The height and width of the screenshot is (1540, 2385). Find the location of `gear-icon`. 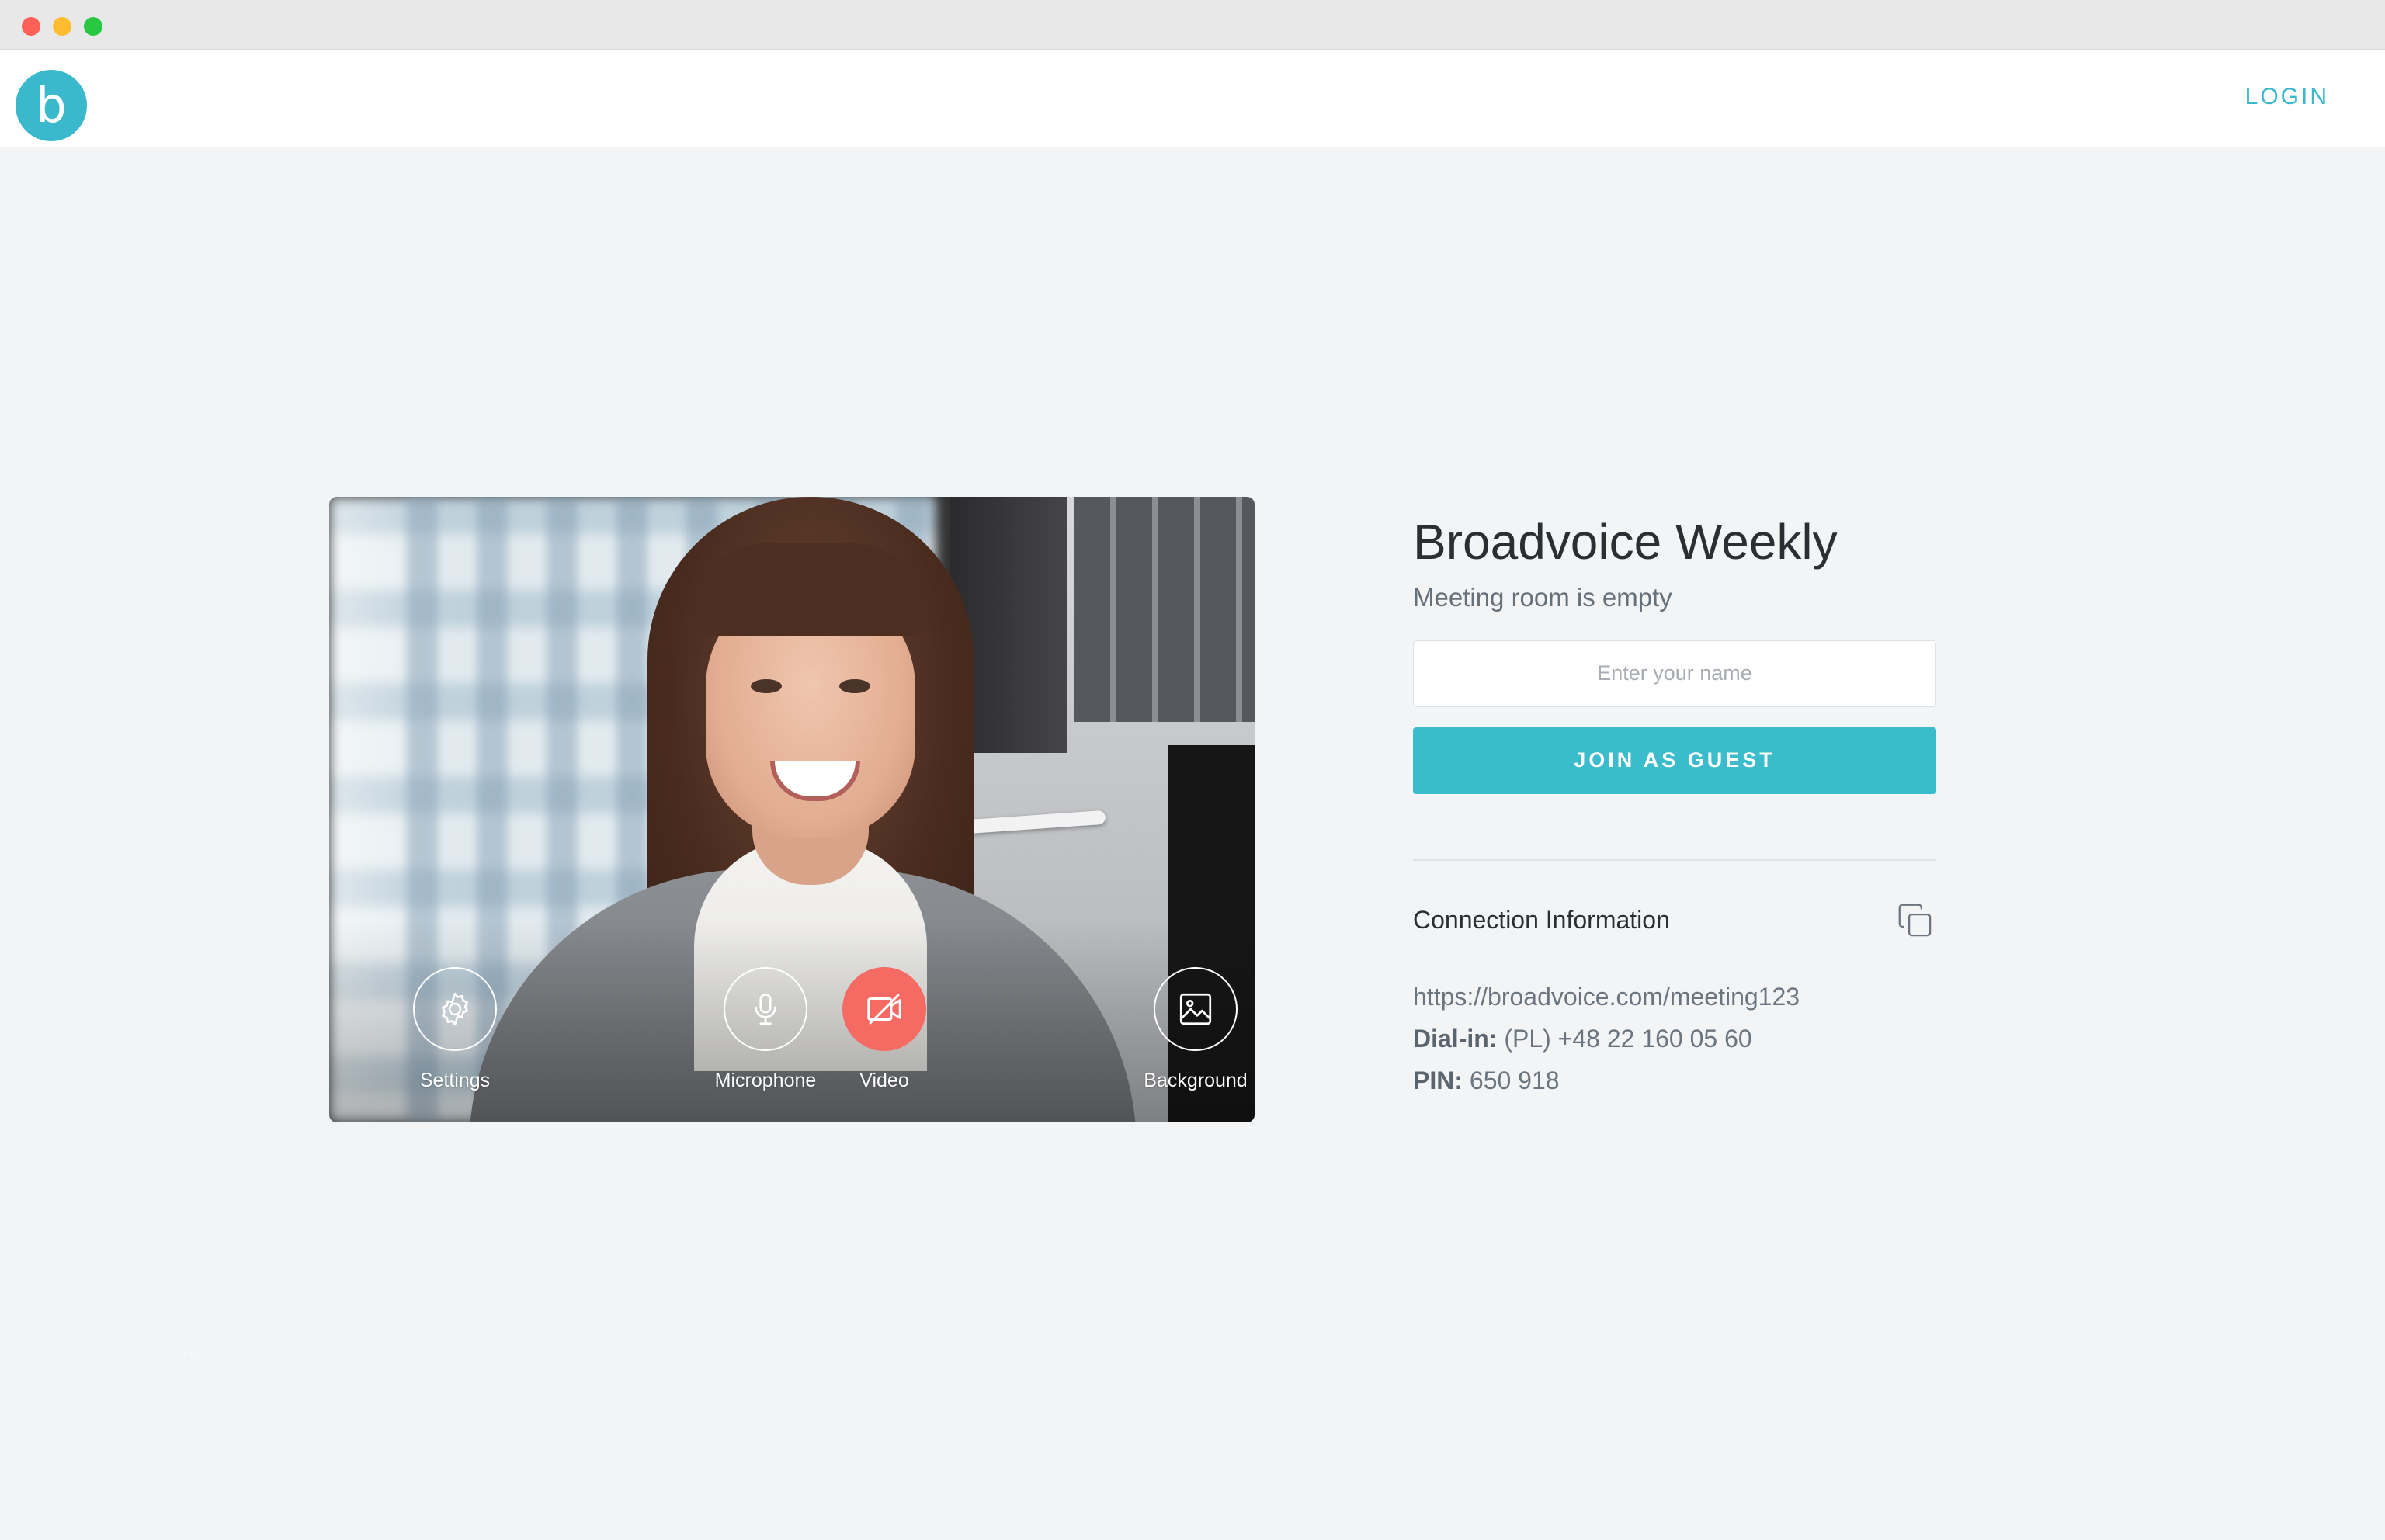

gear-icon is located at coordinates (455, 1009).